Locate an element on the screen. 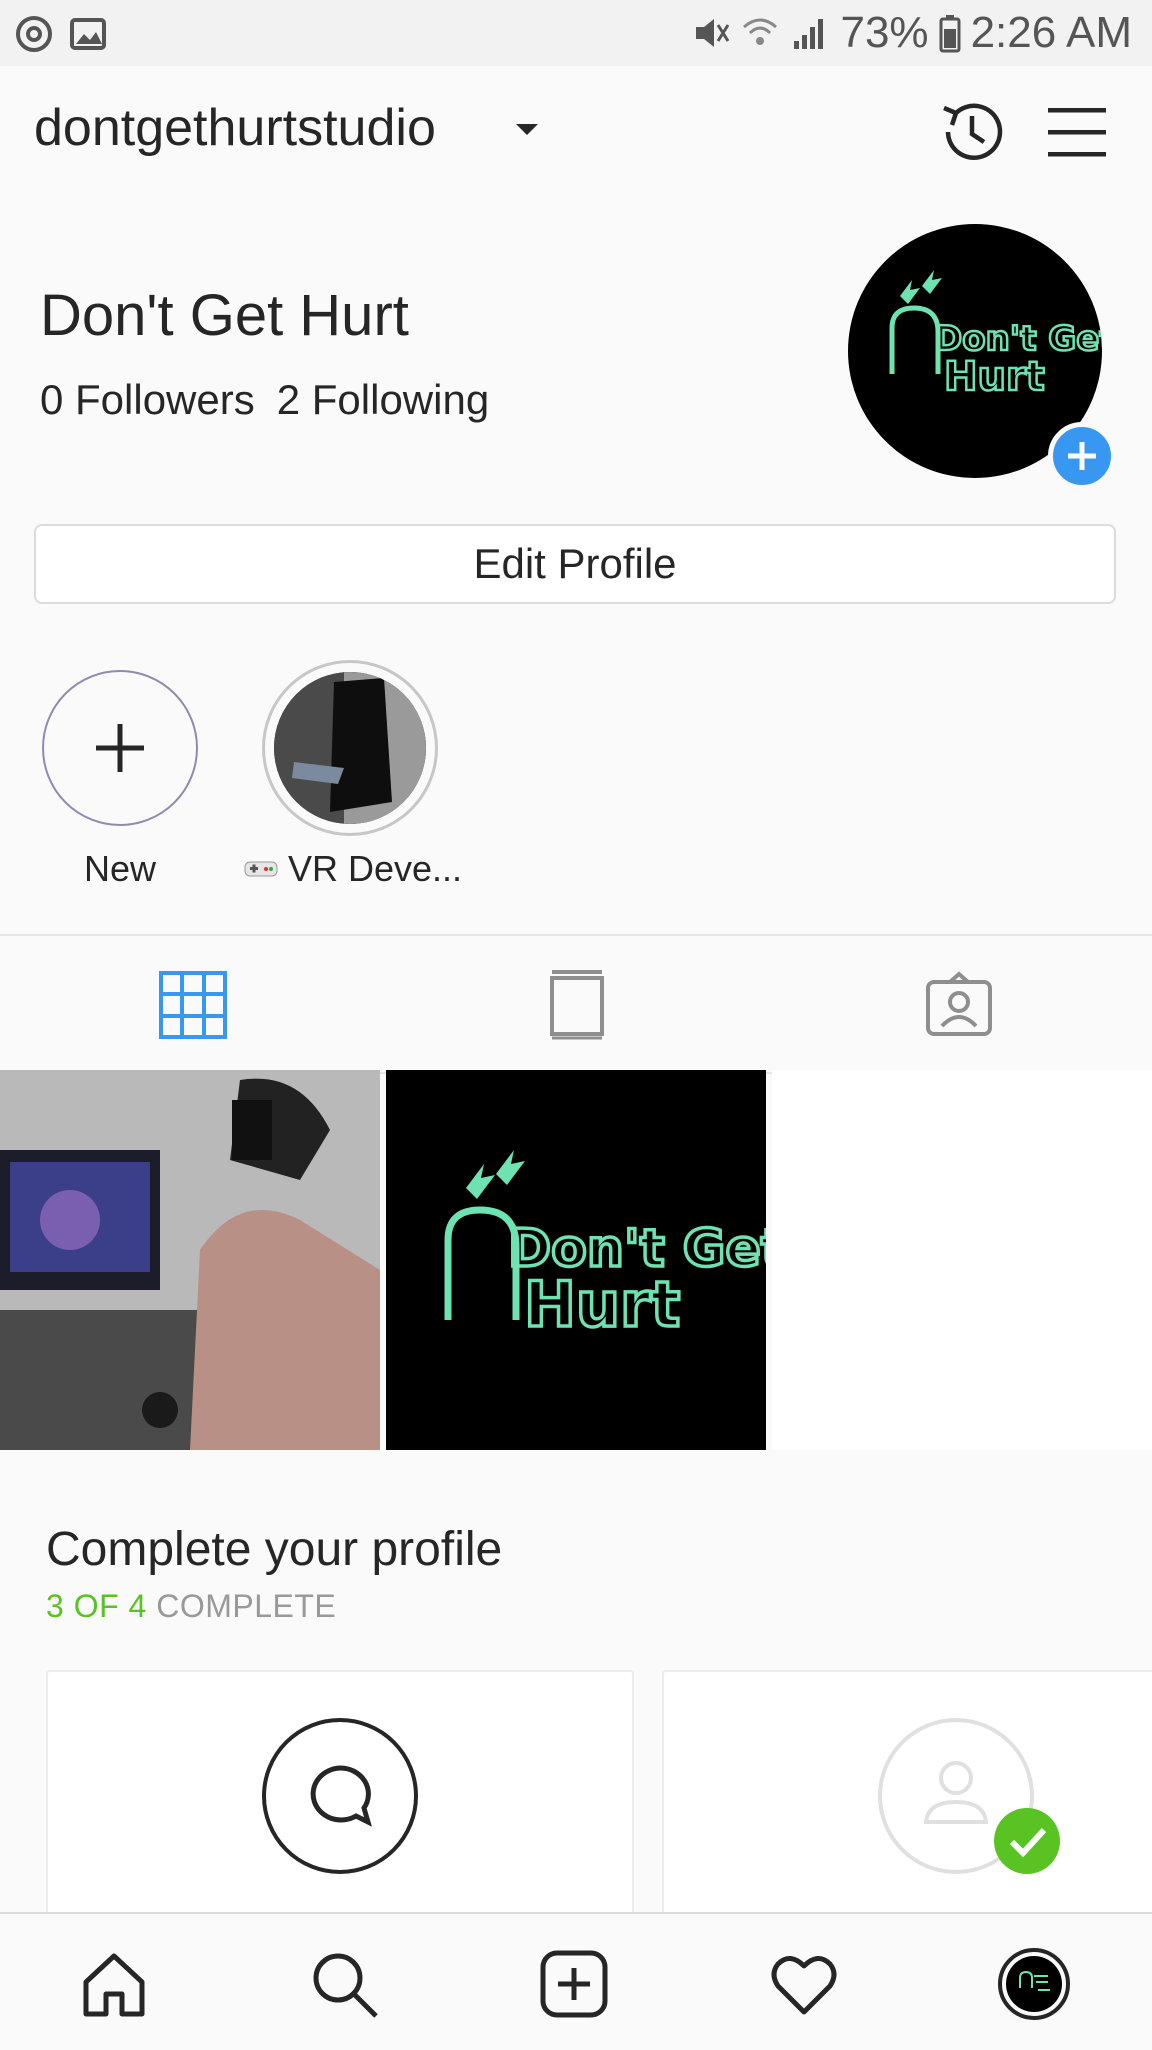 This screenshot has height=2050, width=1152. following-count: 2 Following is located at coordinates (383, 400).